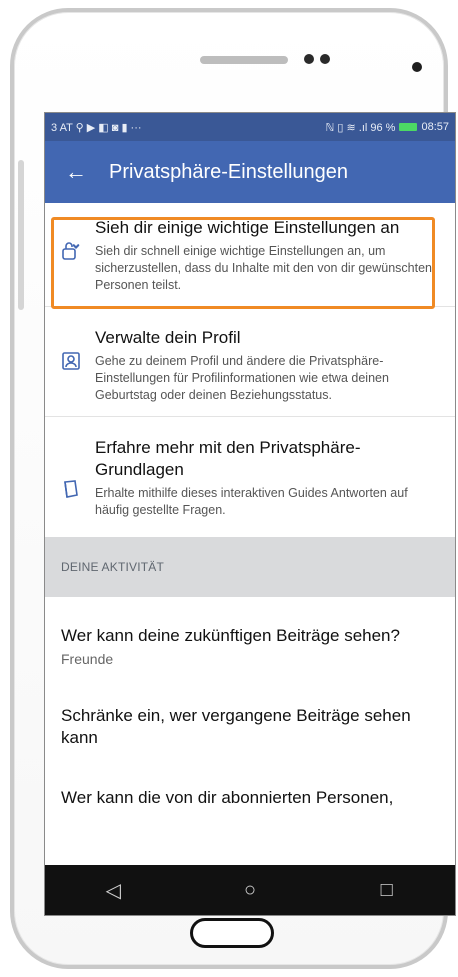  What do you see at coordinates (244, 60) in the screenshot?
I see `speaker-grille` at bounding box center [244, 60].